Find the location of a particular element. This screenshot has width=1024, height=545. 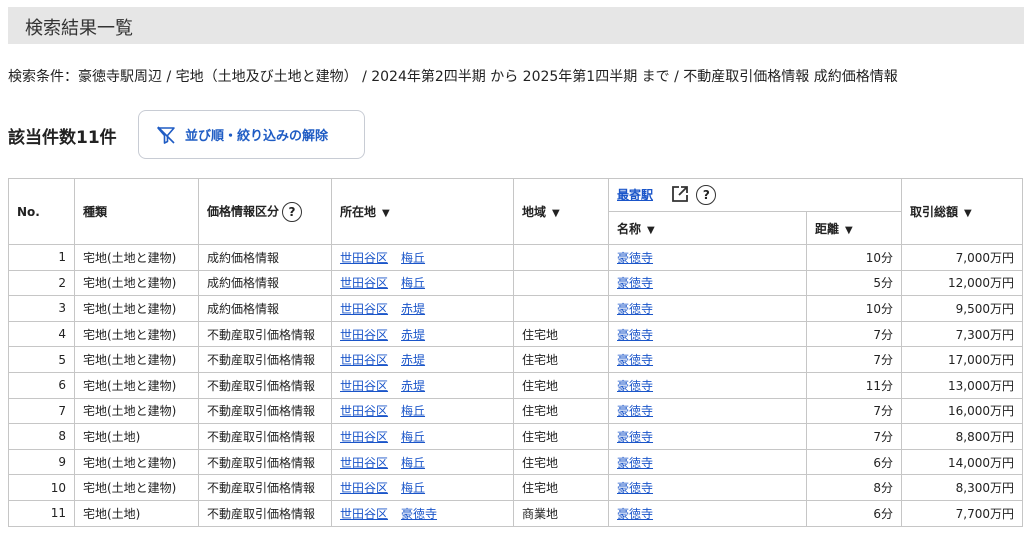

reset-button-label: 並び順・絞り込みの解除 is located at coordinates (257, 136).